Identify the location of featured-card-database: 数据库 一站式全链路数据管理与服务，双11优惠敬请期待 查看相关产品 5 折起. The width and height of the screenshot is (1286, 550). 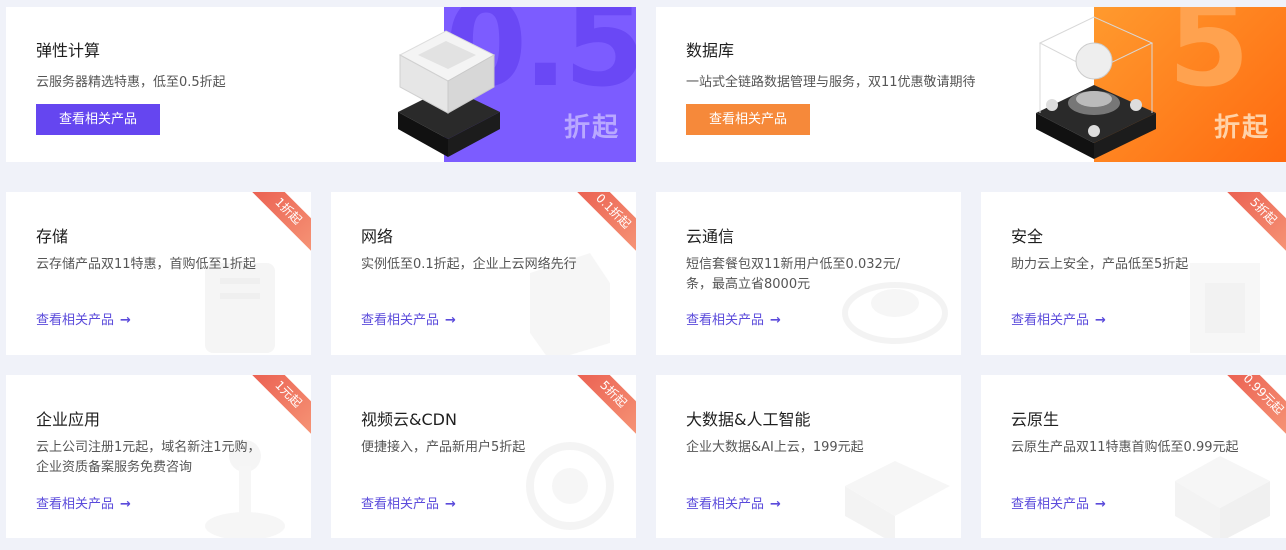
(971, 84).